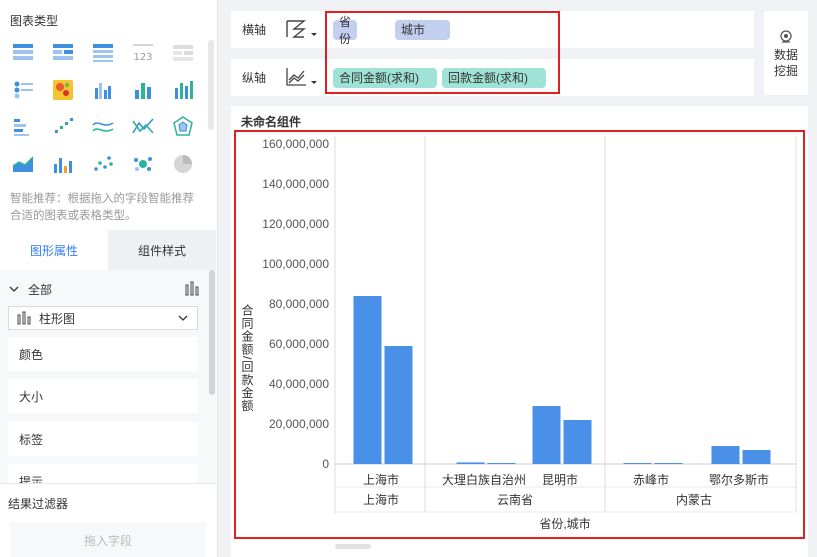 Image resolution: width=817 pixels, height=557 pixels. What do you see at coordinates (57, 318) in the screenshot?
I see `chart-subtype-value: 柱形图` at bounding box center [57, 318].